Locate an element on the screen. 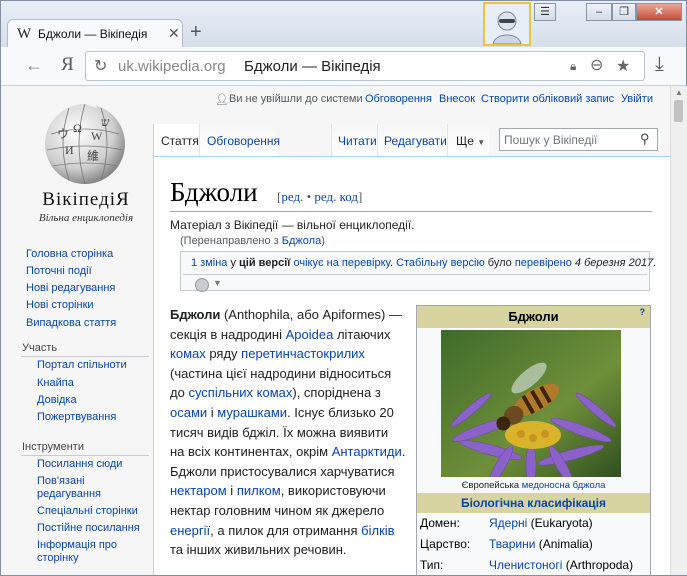 Image resolution: width=687 pixels, height=576 pixels. lead-bold-term: Бджоли is located at coordinates (195, 314).